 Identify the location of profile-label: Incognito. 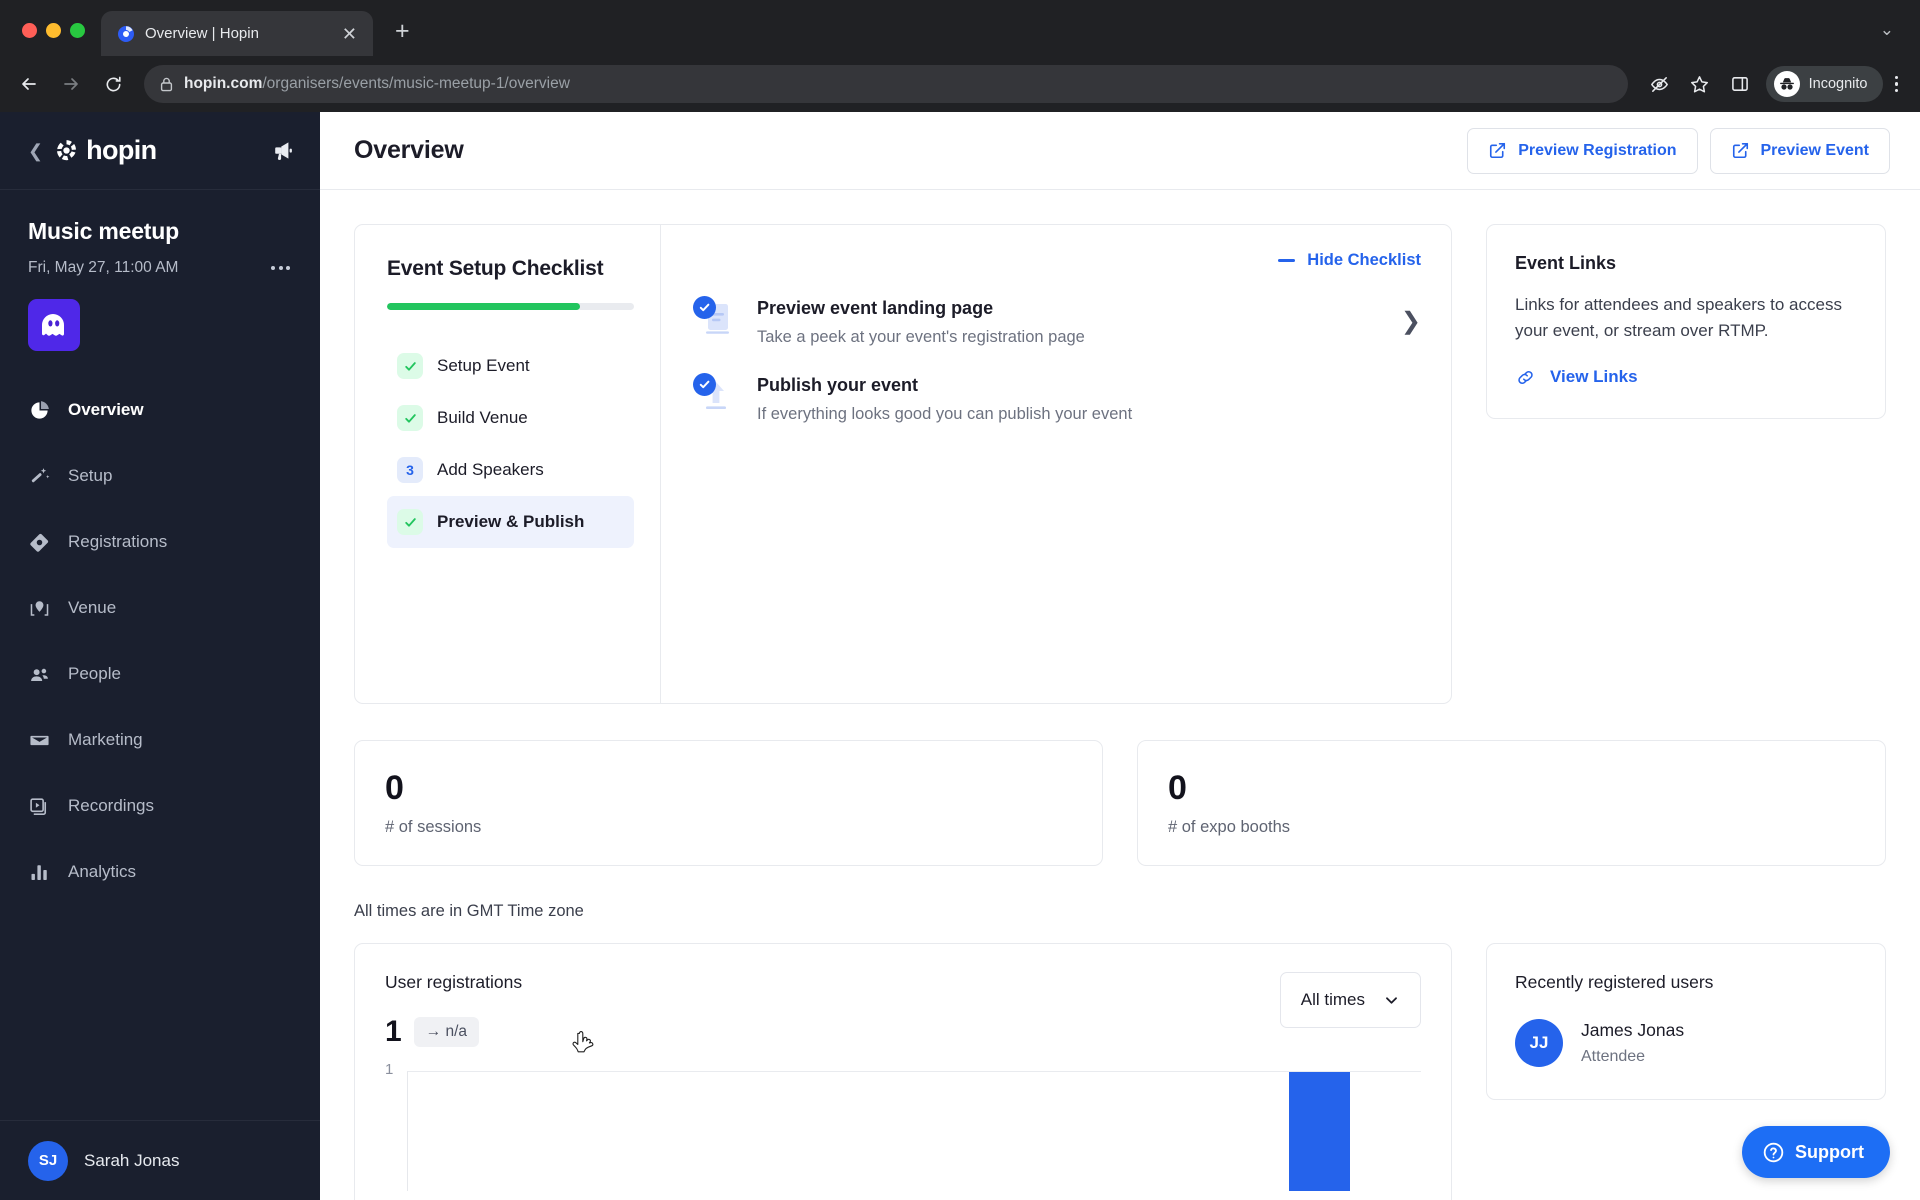
(1838, 84).